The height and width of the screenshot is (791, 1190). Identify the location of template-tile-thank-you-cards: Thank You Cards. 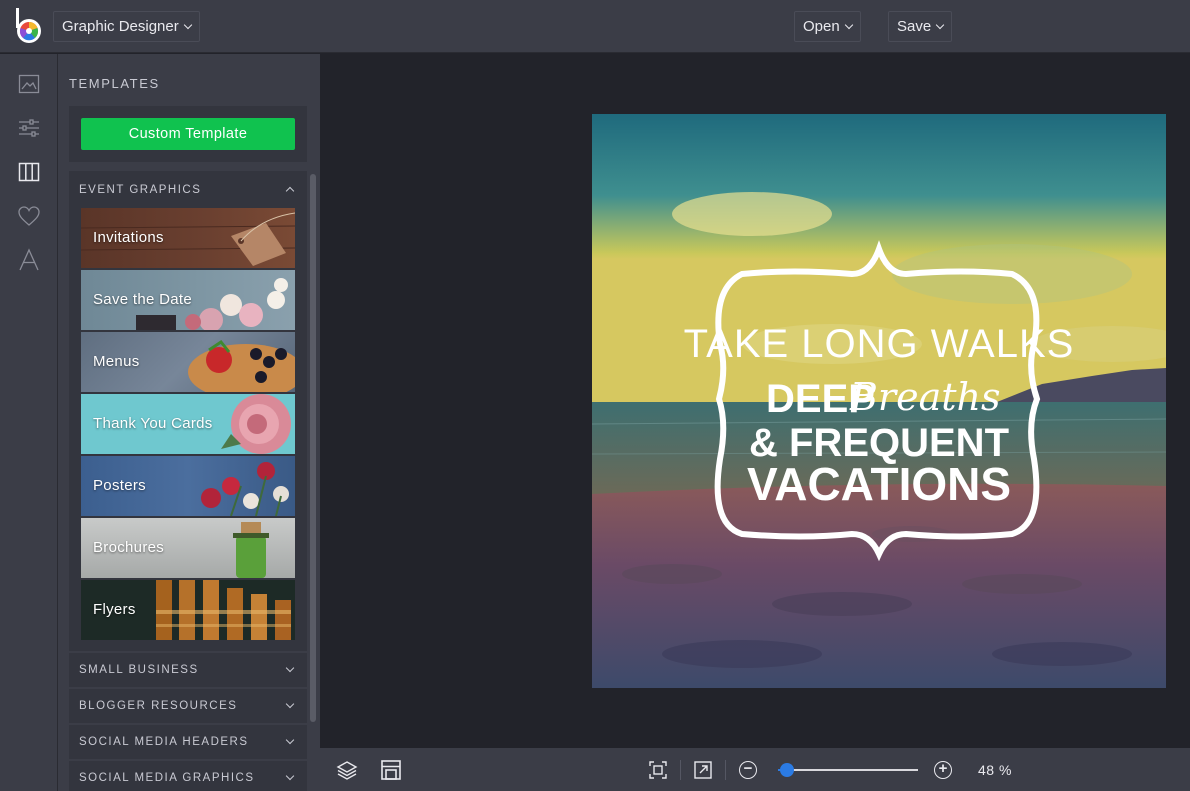
(188, 424).